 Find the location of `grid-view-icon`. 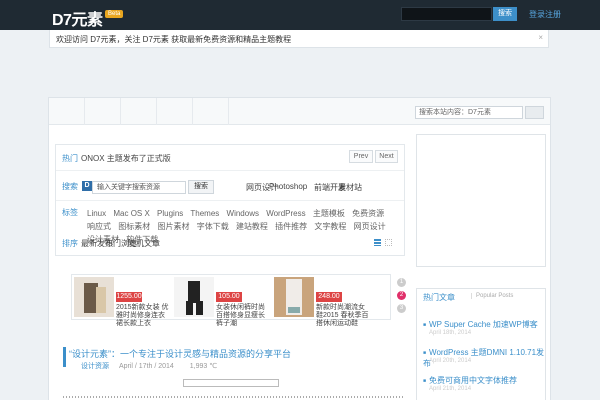

grid-view-icon is located at coordinates (388, 242).